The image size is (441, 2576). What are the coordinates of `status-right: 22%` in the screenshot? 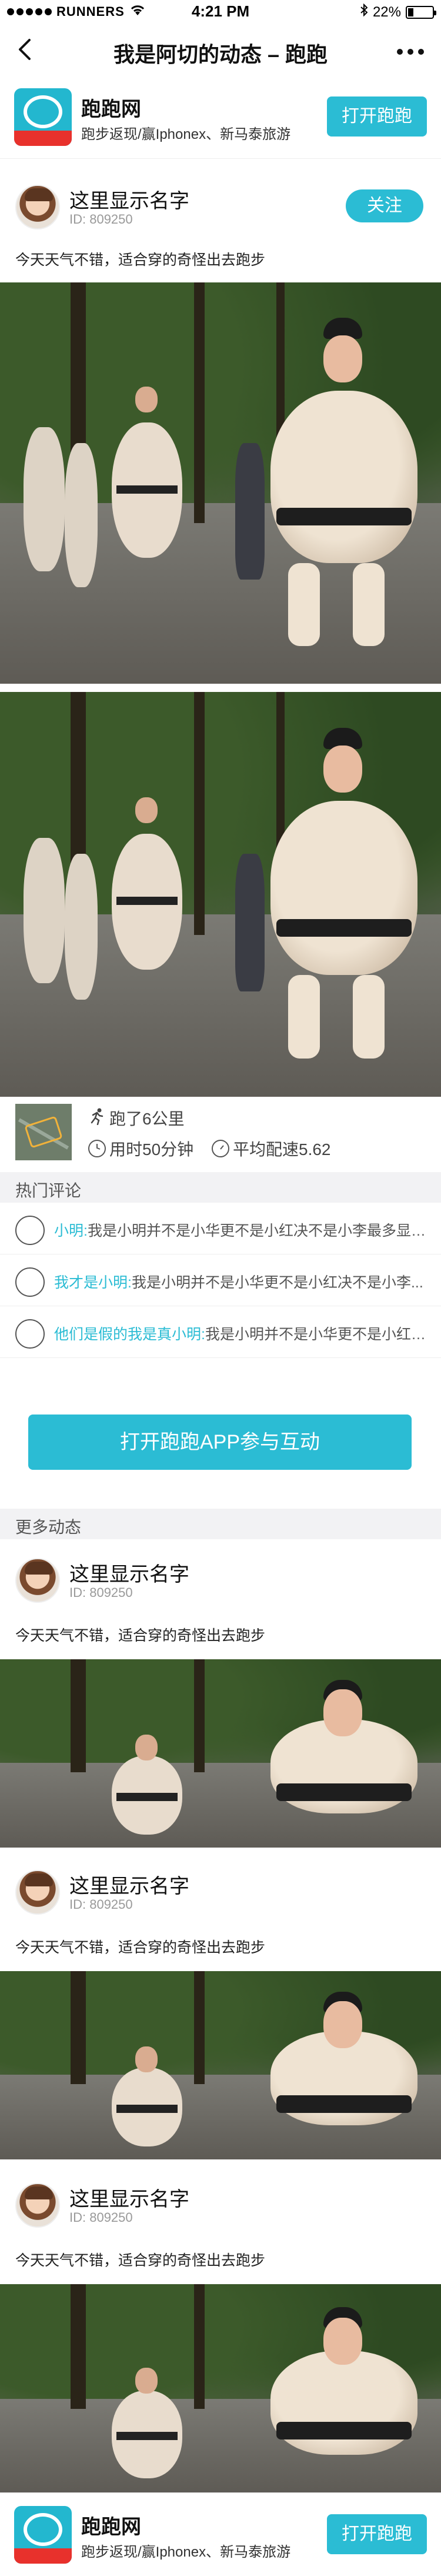 It's located at (398, 12).